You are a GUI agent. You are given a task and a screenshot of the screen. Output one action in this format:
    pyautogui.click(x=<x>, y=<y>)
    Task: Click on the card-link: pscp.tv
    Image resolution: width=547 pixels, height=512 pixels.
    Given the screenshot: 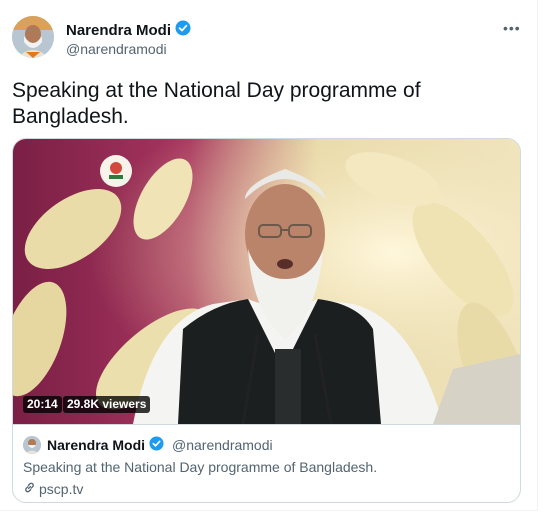 What is the action you would take?
    pyautogui.click(x=53, y=489)
    